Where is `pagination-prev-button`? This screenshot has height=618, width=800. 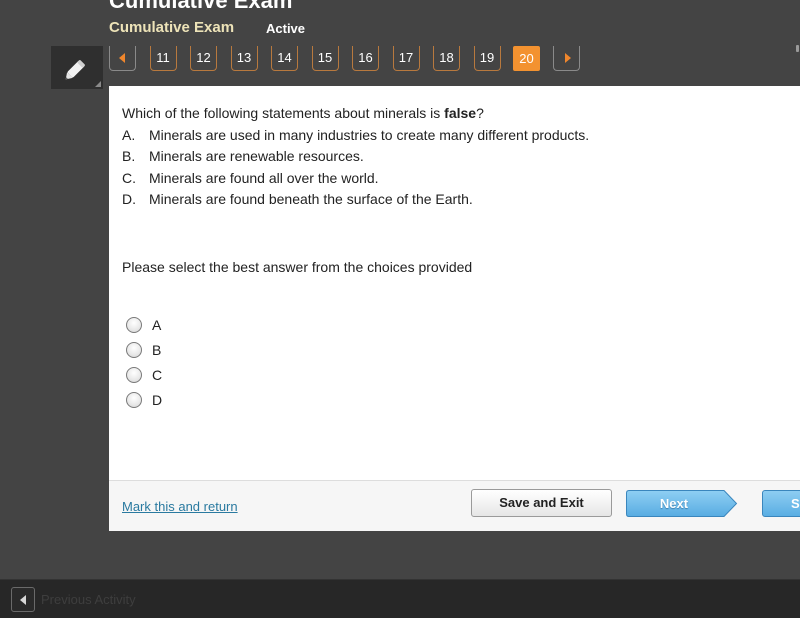
pagination-prev-button is located at coordinates (122, 58).